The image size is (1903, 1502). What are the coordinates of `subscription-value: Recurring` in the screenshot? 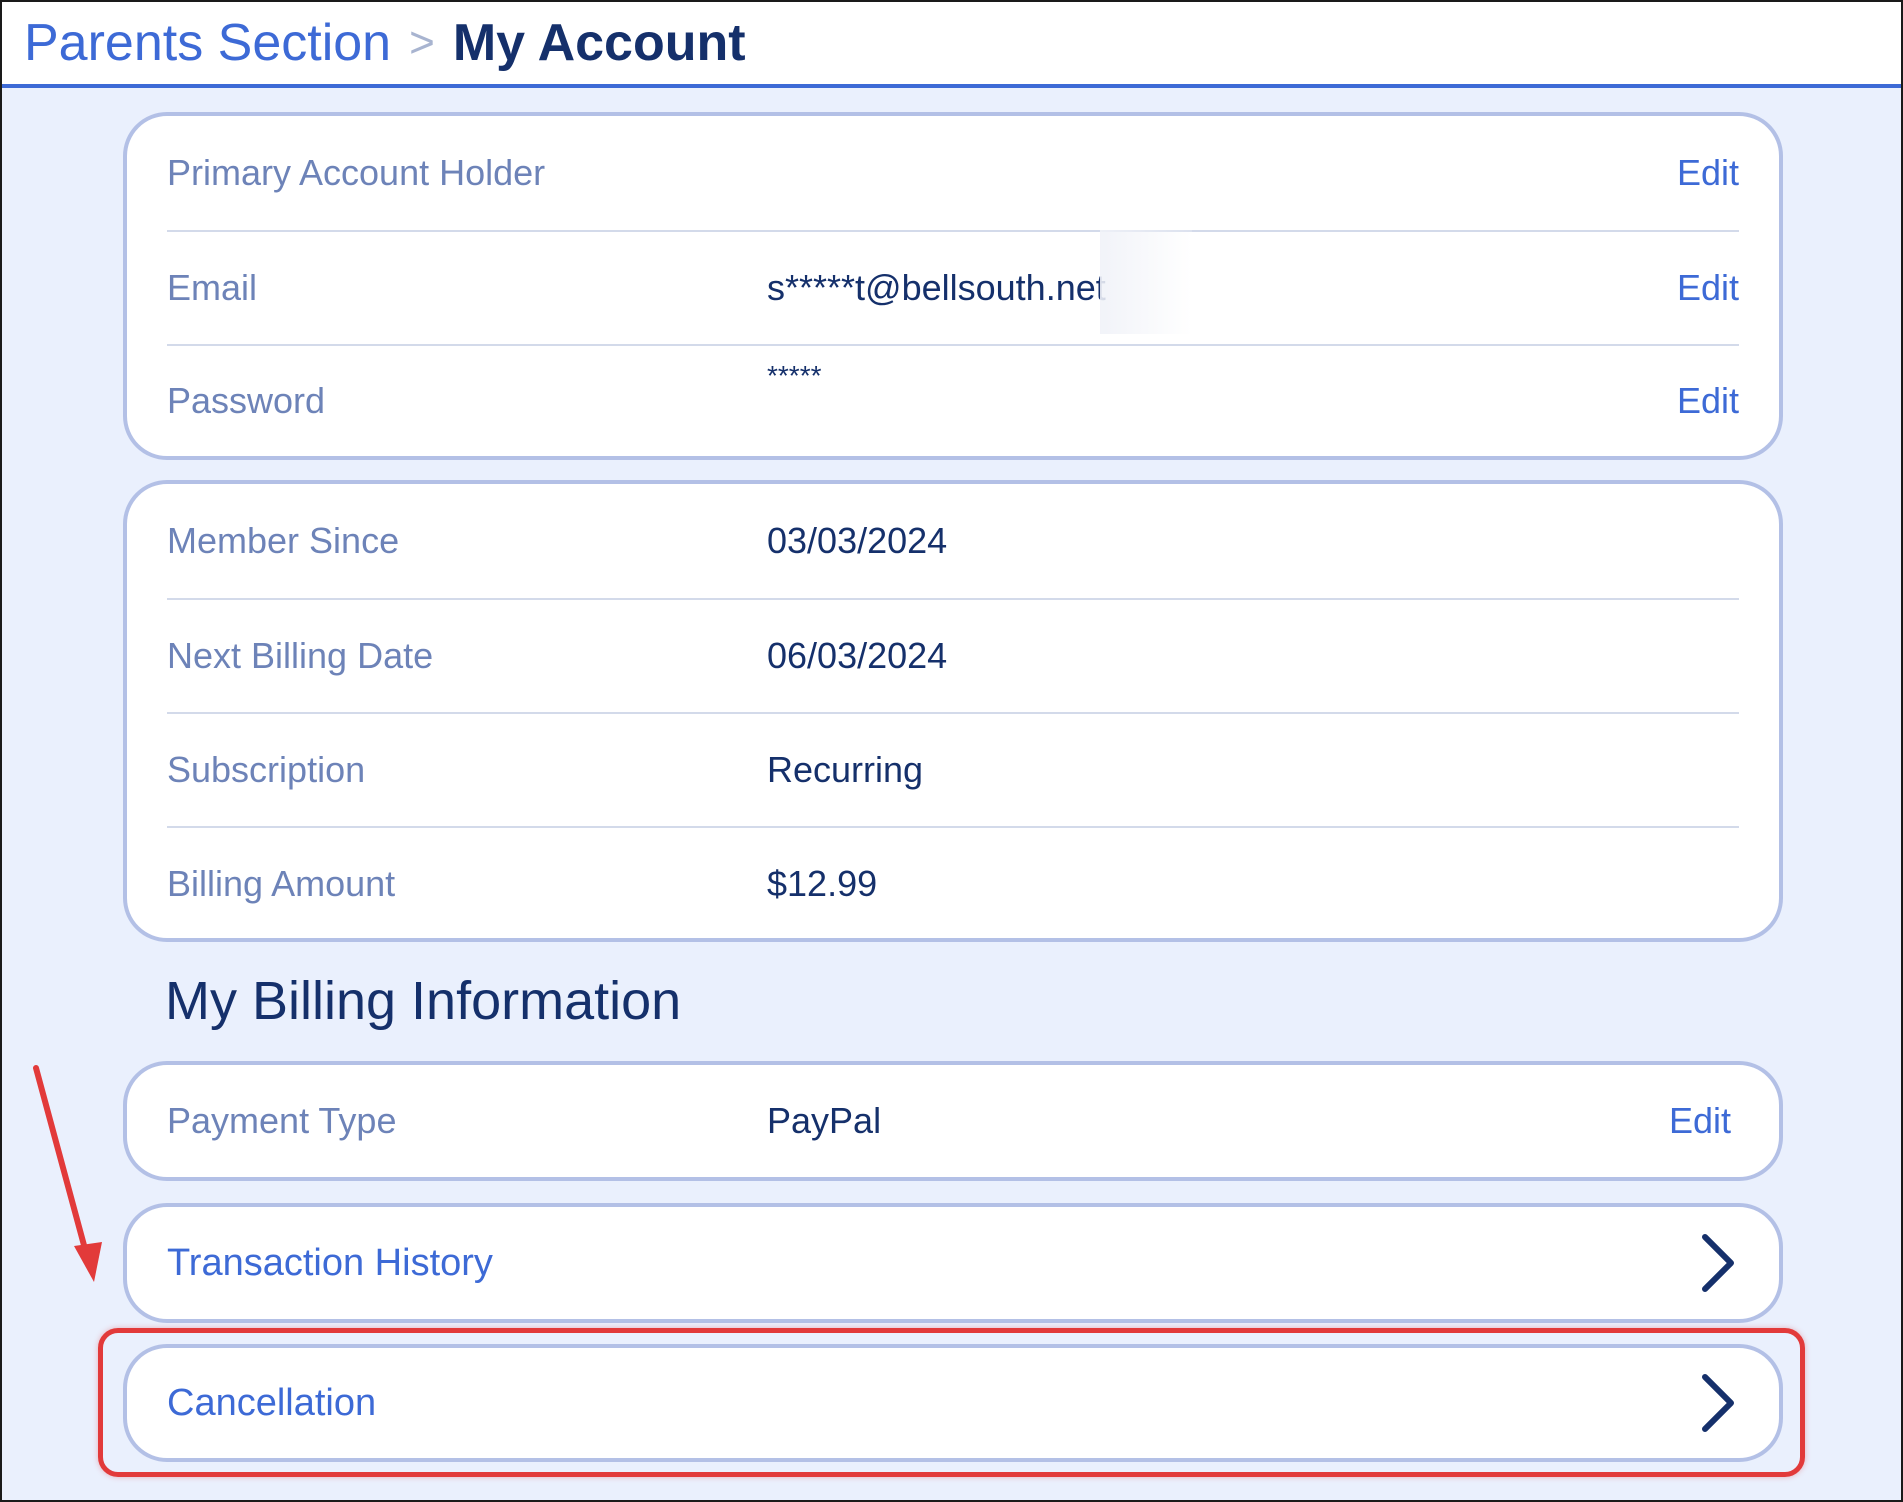 It's located at (845, 769).